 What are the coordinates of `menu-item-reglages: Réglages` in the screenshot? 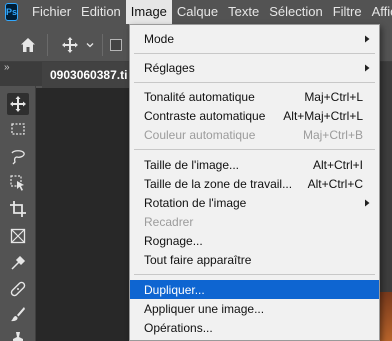 It's located at (254, 67).